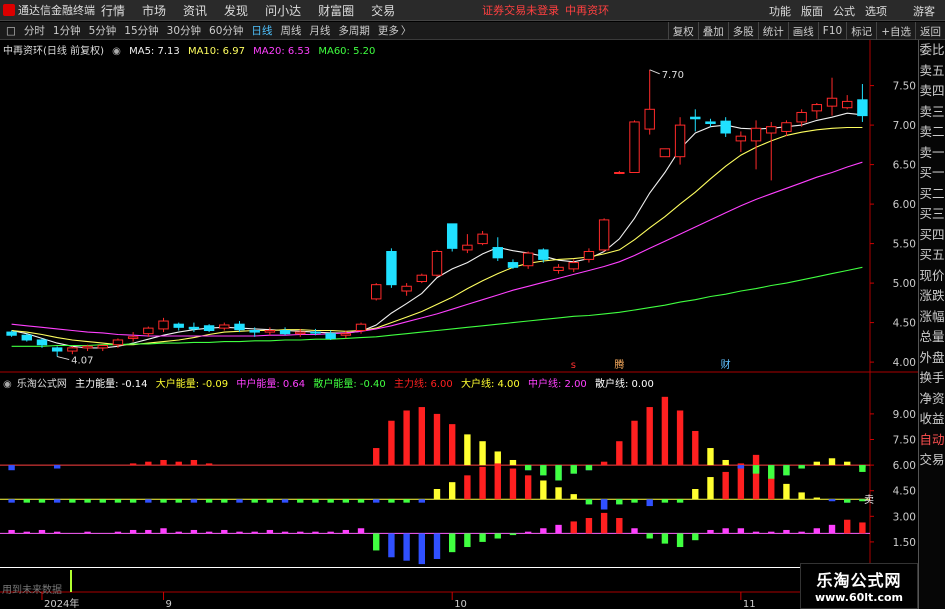 The width and height of the screenshot is (945, 609). I want to click on menu-ask: 问小达, so click(283, 10).